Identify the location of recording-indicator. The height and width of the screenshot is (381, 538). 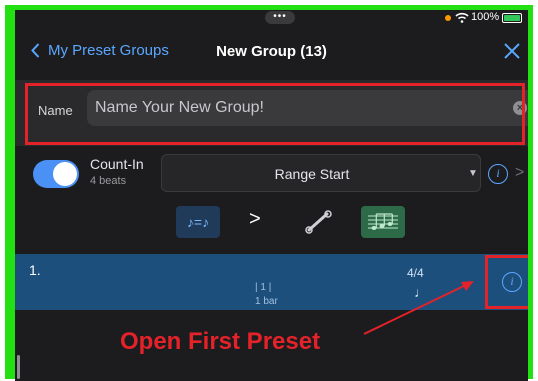
(448, 18).